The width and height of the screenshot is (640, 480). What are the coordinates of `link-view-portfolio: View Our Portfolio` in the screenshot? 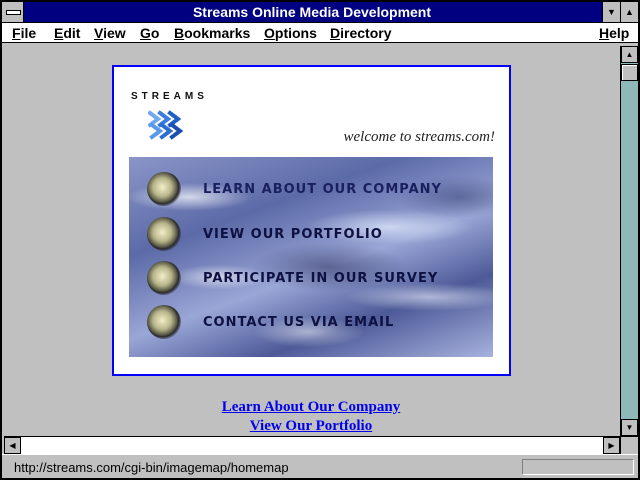 It's located at (311, 426).